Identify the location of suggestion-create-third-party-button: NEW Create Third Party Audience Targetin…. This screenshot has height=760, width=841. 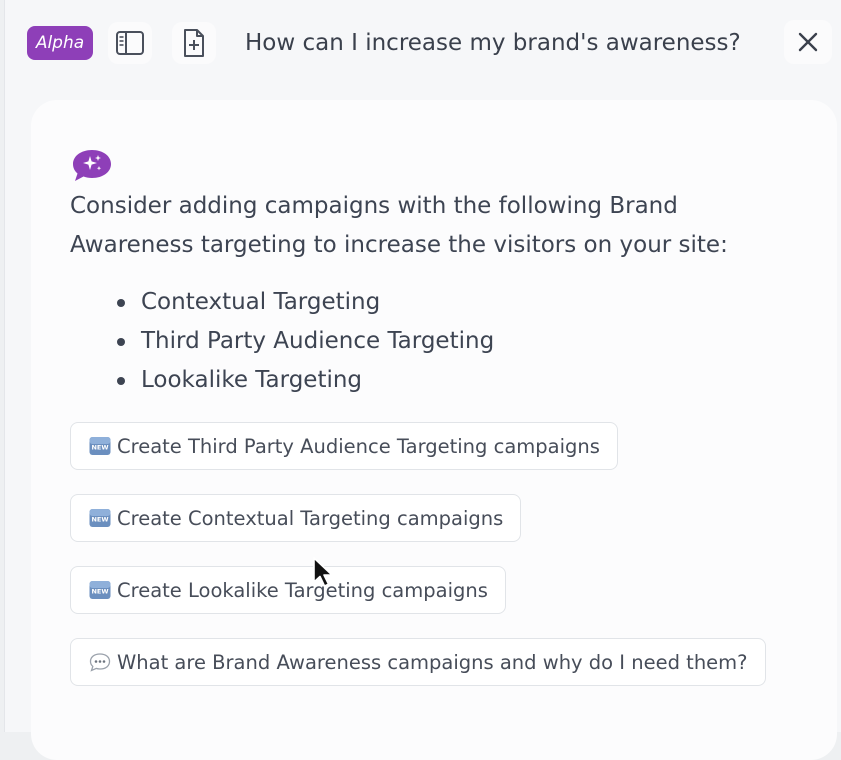
(344, 446).